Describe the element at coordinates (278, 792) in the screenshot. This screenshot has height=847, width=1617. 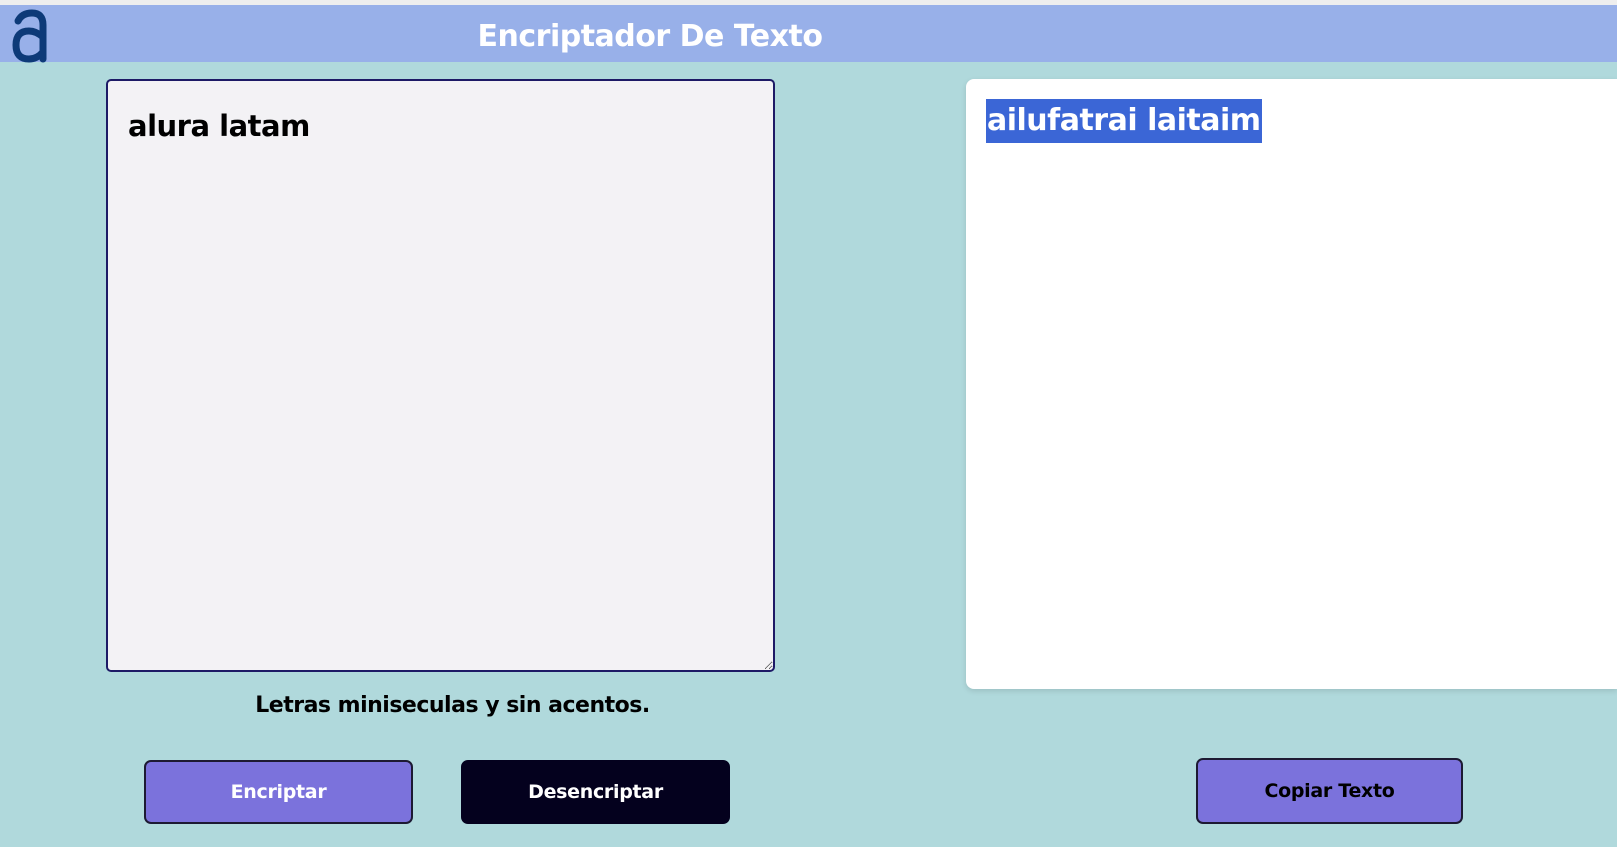
I see `encrypt-button: Encriptar` at that location.